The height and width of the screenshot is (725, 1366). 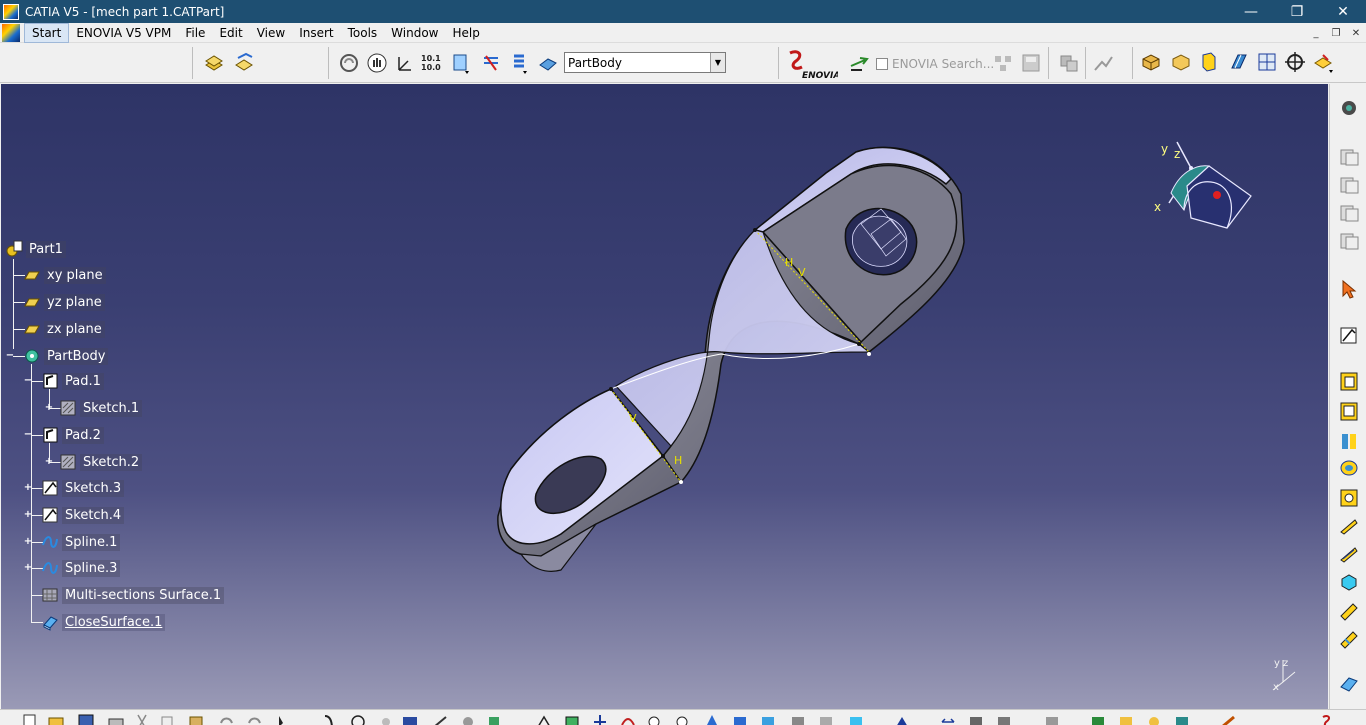 I want to click on draft-icon, so click(x=654, y=719).